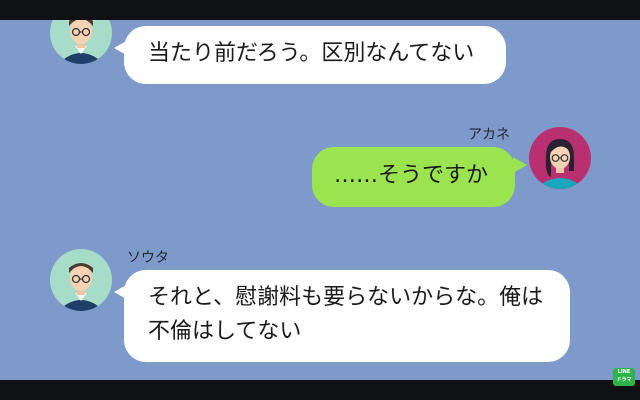 This screenshot has width=640, height=400. Describe the element at coordinates (320, 10) in the screenshot. I see `top-letterbox` at that location.